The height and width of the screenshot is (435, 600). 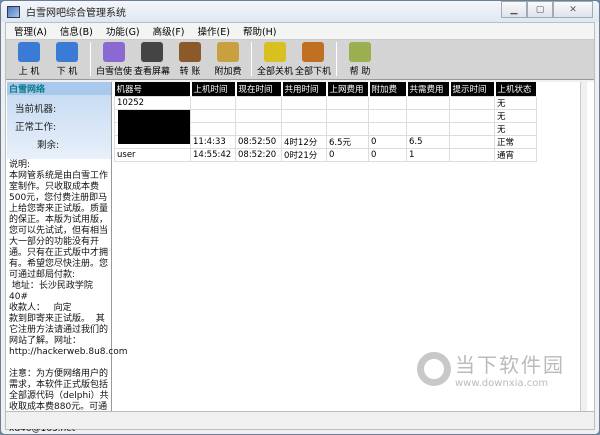 What do you see at coordinates (67, 72) in the screenshot?
I see `toolbar-label: 下 机` at bounding box center [67, 72].